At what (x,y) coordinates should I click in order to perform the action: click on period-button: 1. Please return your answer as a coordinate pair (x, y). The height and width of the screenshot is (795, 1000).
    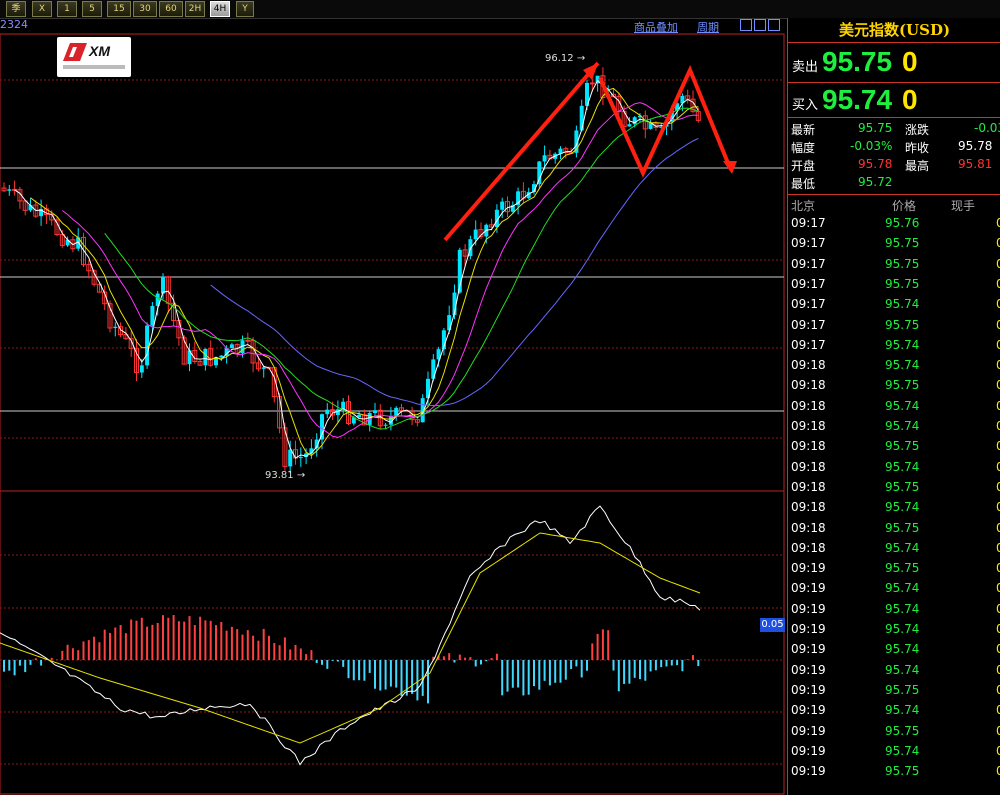
    Looking at the image, I should click on (67, 9).